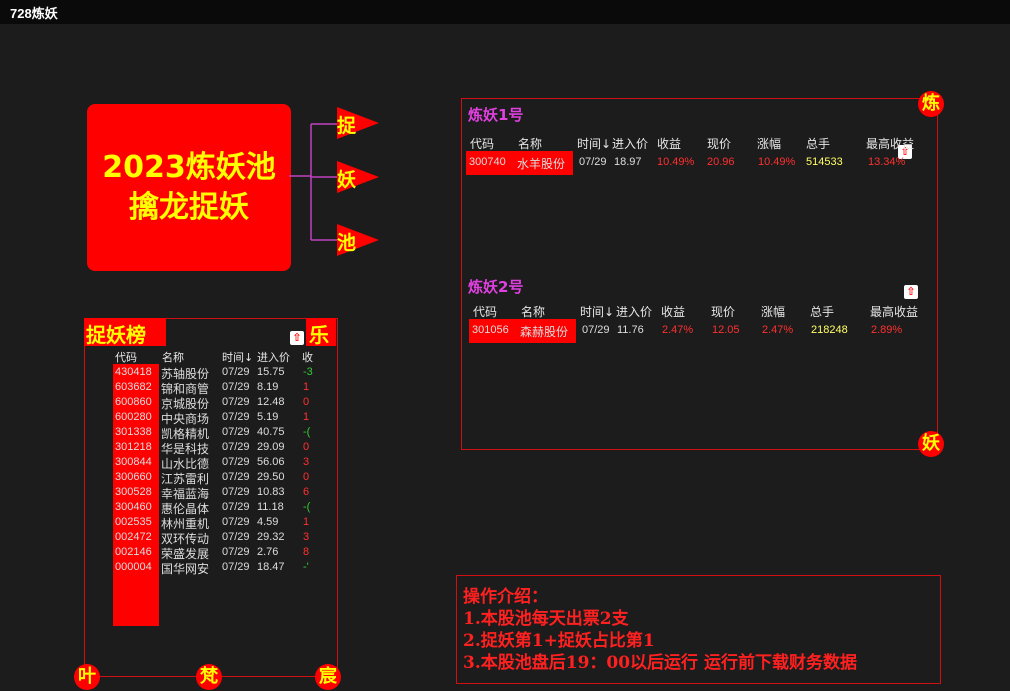  I want to click on row-name: 水羊股份, so click(541, 163).